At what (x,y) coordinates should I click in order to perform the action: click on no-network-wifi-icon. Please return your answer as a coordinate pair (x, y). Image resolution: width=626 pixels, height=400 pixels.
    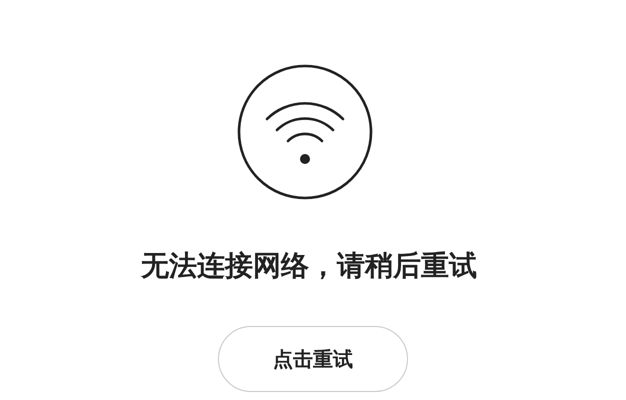
    Looking at the image, I should click on (305, 132).